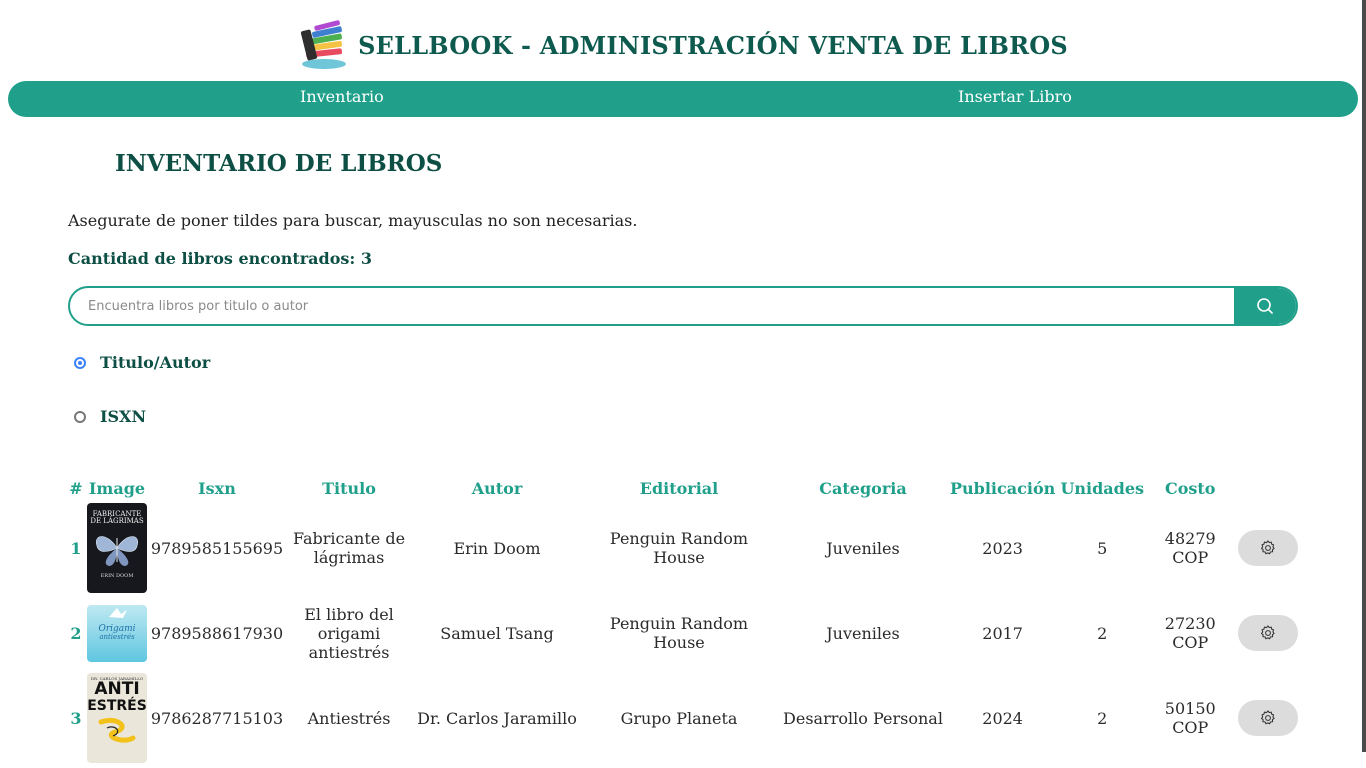 This screenshot has width=1366, height=768. I want to click on col-publicacion: Publicación, so click(1003, 488).